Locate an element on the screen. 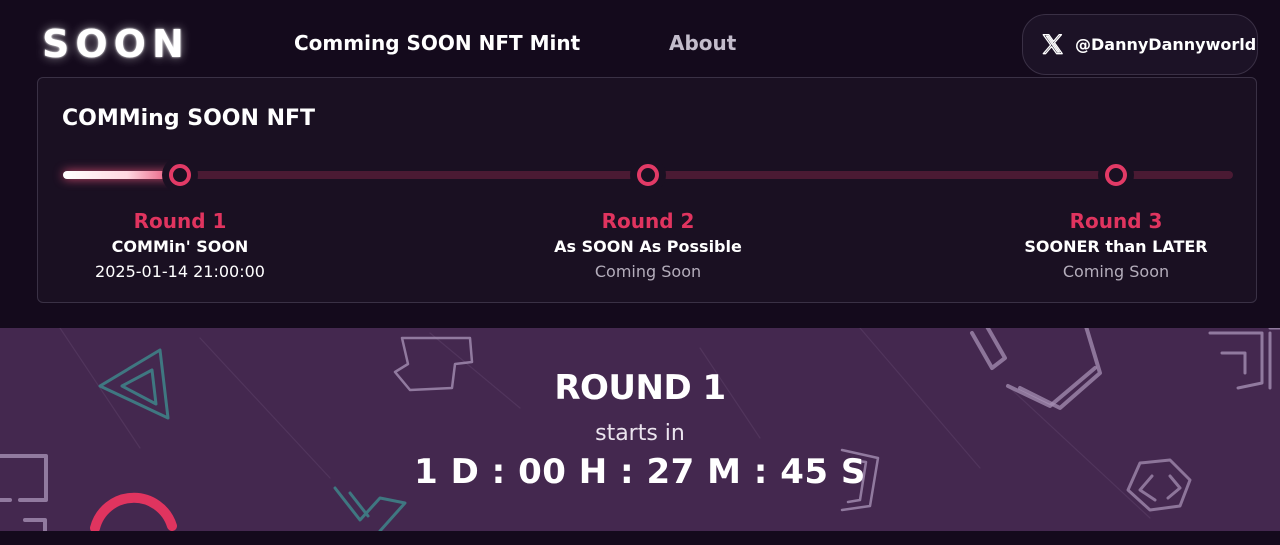  round-label: Round 2 is located at coordinates (648, 221).